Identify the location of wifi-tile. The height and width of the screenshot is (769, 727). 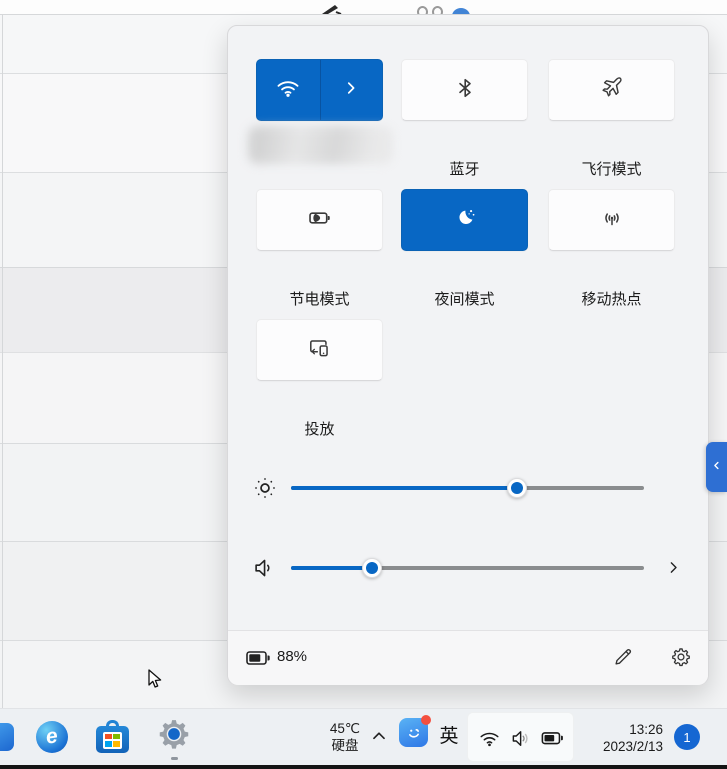
(319, 90).